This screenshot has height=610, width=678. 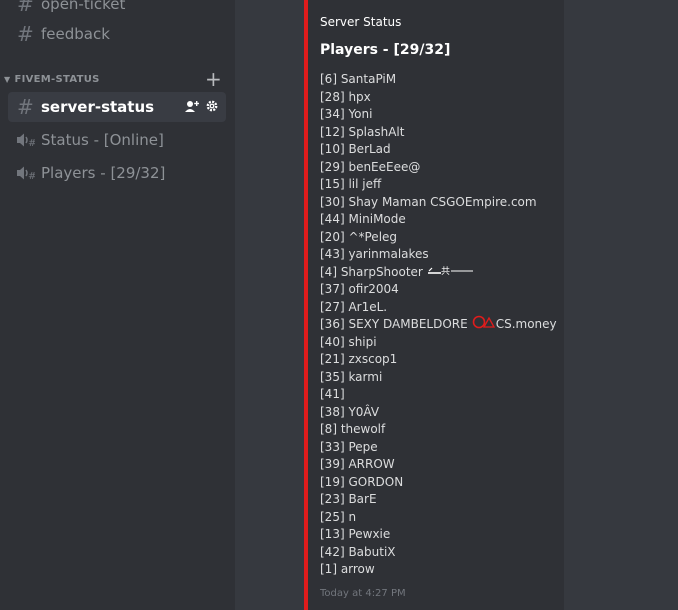 What do you see at coordinates (358, 79) in the screenshot?
I see `list-item: [6] SantaPiM` at bounding box center [358, 79].